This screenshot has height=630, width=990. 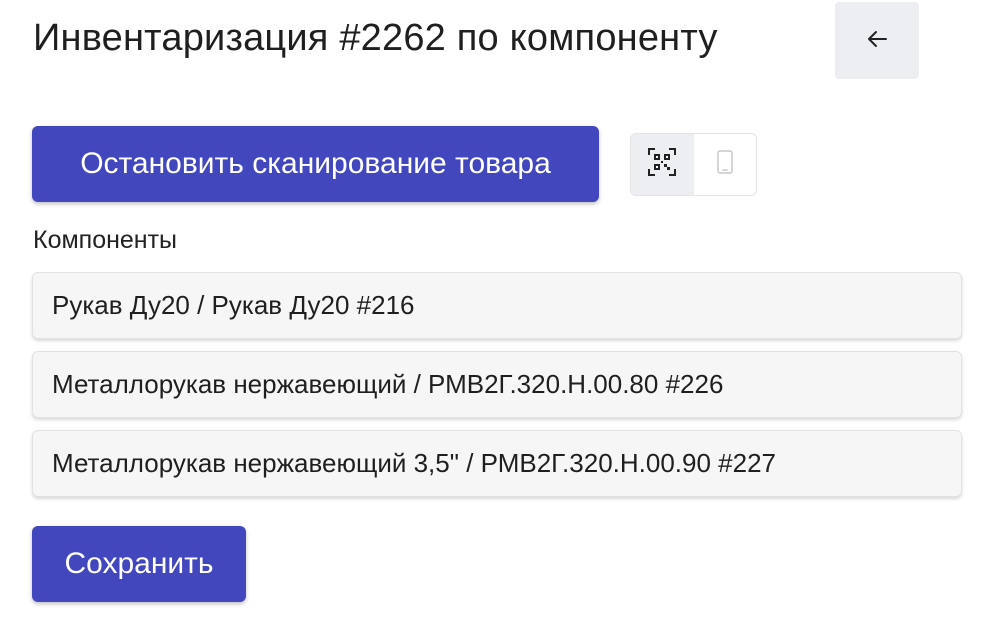 I want to click on phone-icon, so click(x=725, y=164).